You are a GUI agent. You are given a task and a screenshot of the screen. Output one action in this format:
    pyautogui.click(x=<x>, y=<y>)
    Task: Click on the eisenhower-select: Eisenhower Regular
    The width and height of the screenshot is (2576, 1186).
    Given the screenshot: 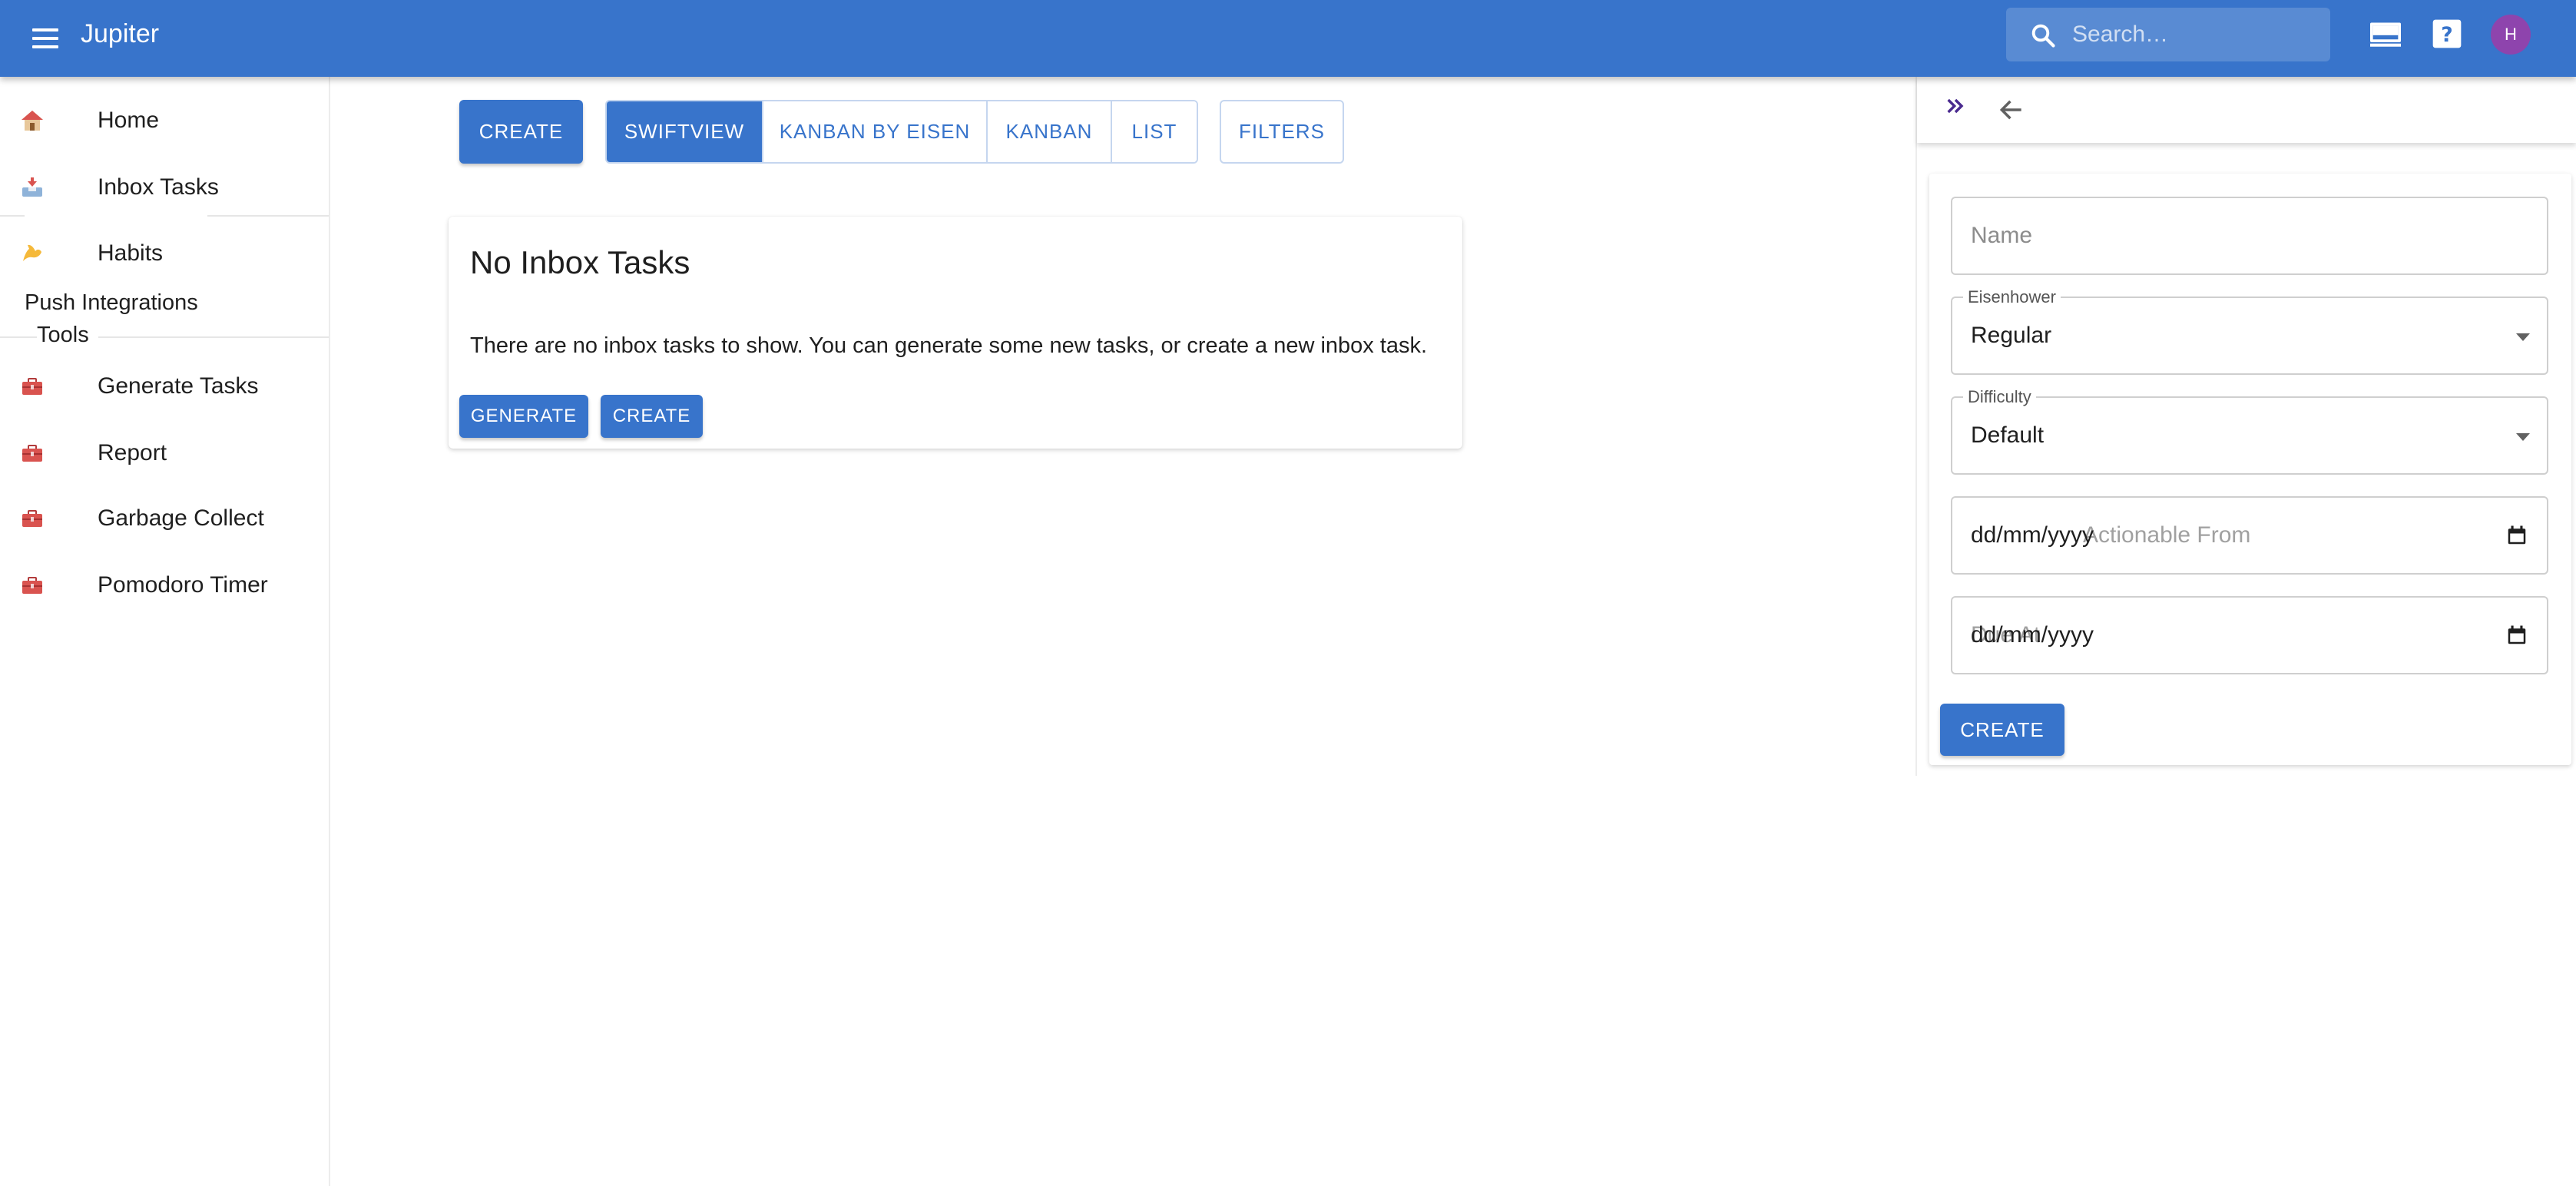 What is the action you would take?
    pyautogui.click(x=2249, y=331)
    